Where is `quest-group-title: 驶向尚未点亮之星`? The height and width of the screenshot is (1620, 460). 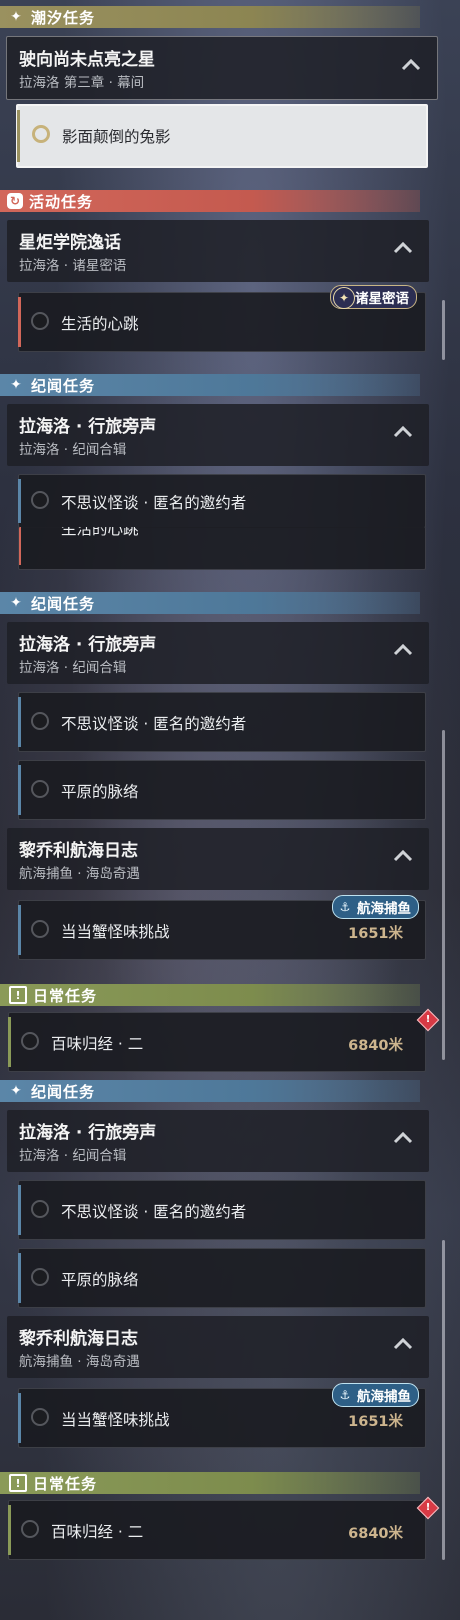
quest-group-title: 驶向尚未点亮之星 is located at coordinates (87, 60).